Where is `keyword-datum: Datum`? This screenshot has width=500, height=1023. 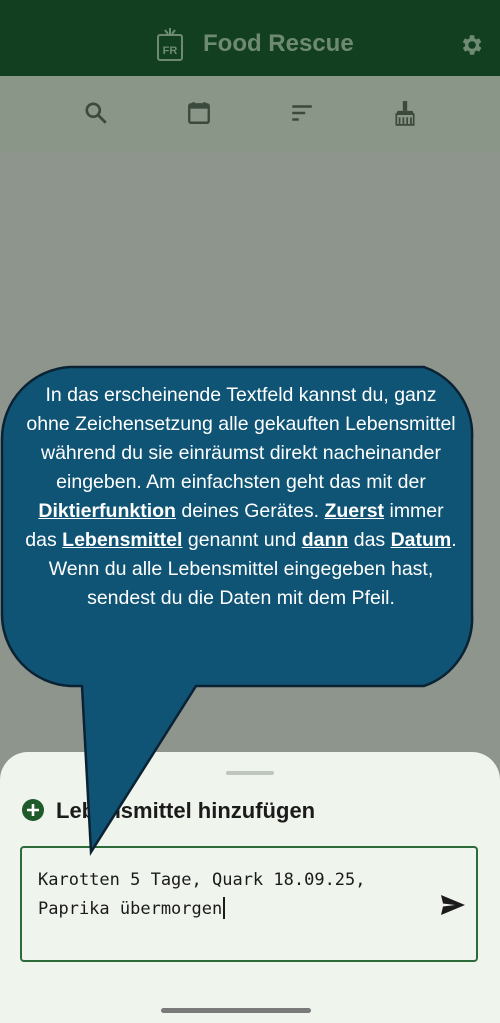 keyword-datum: Datum is located at coordinates (421, 540).